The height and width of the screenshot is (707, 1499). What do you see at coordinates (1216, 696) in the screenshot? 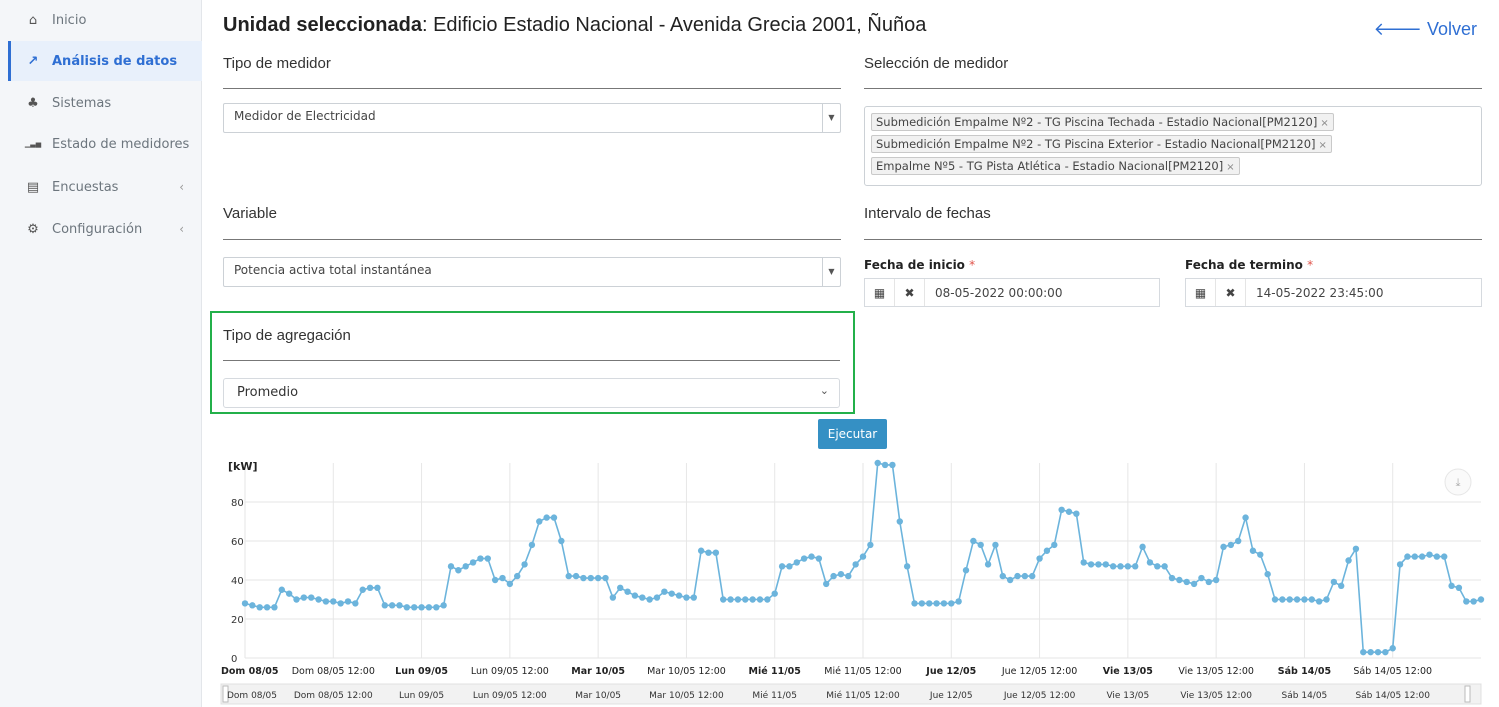
I see `navigator-label: Vie 13/05 12:00` at bounding box center [1216, 696].